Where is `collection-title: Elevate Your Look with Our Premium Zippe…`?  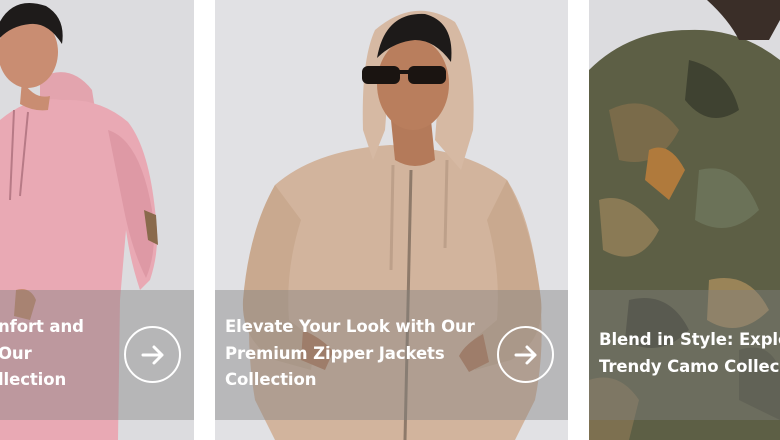 collection-title: Elevate Your Look with Our Premium Zippe… is located at coordinates (350, 354).